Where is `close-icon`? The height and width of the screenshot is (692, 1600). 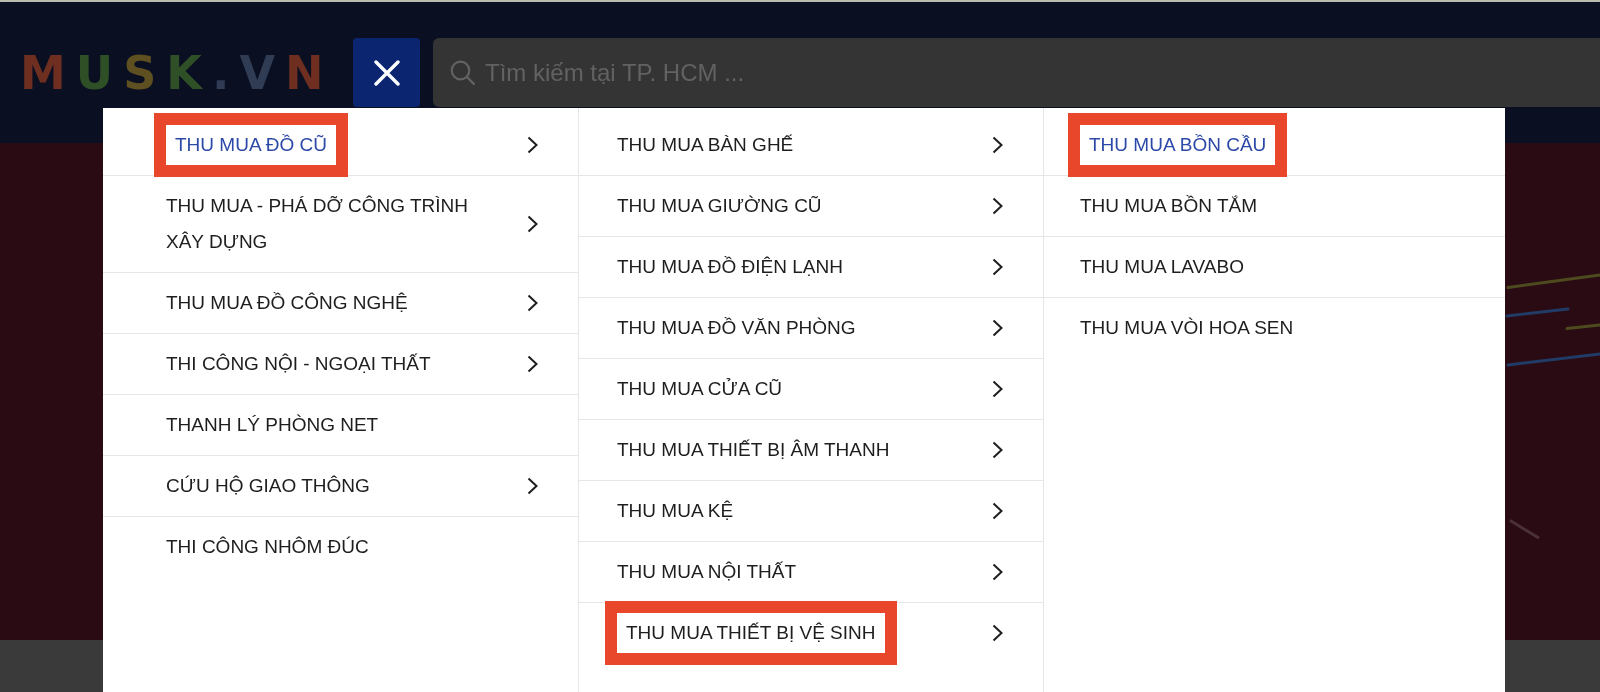
close-icon is located at coordinates (386, 72).